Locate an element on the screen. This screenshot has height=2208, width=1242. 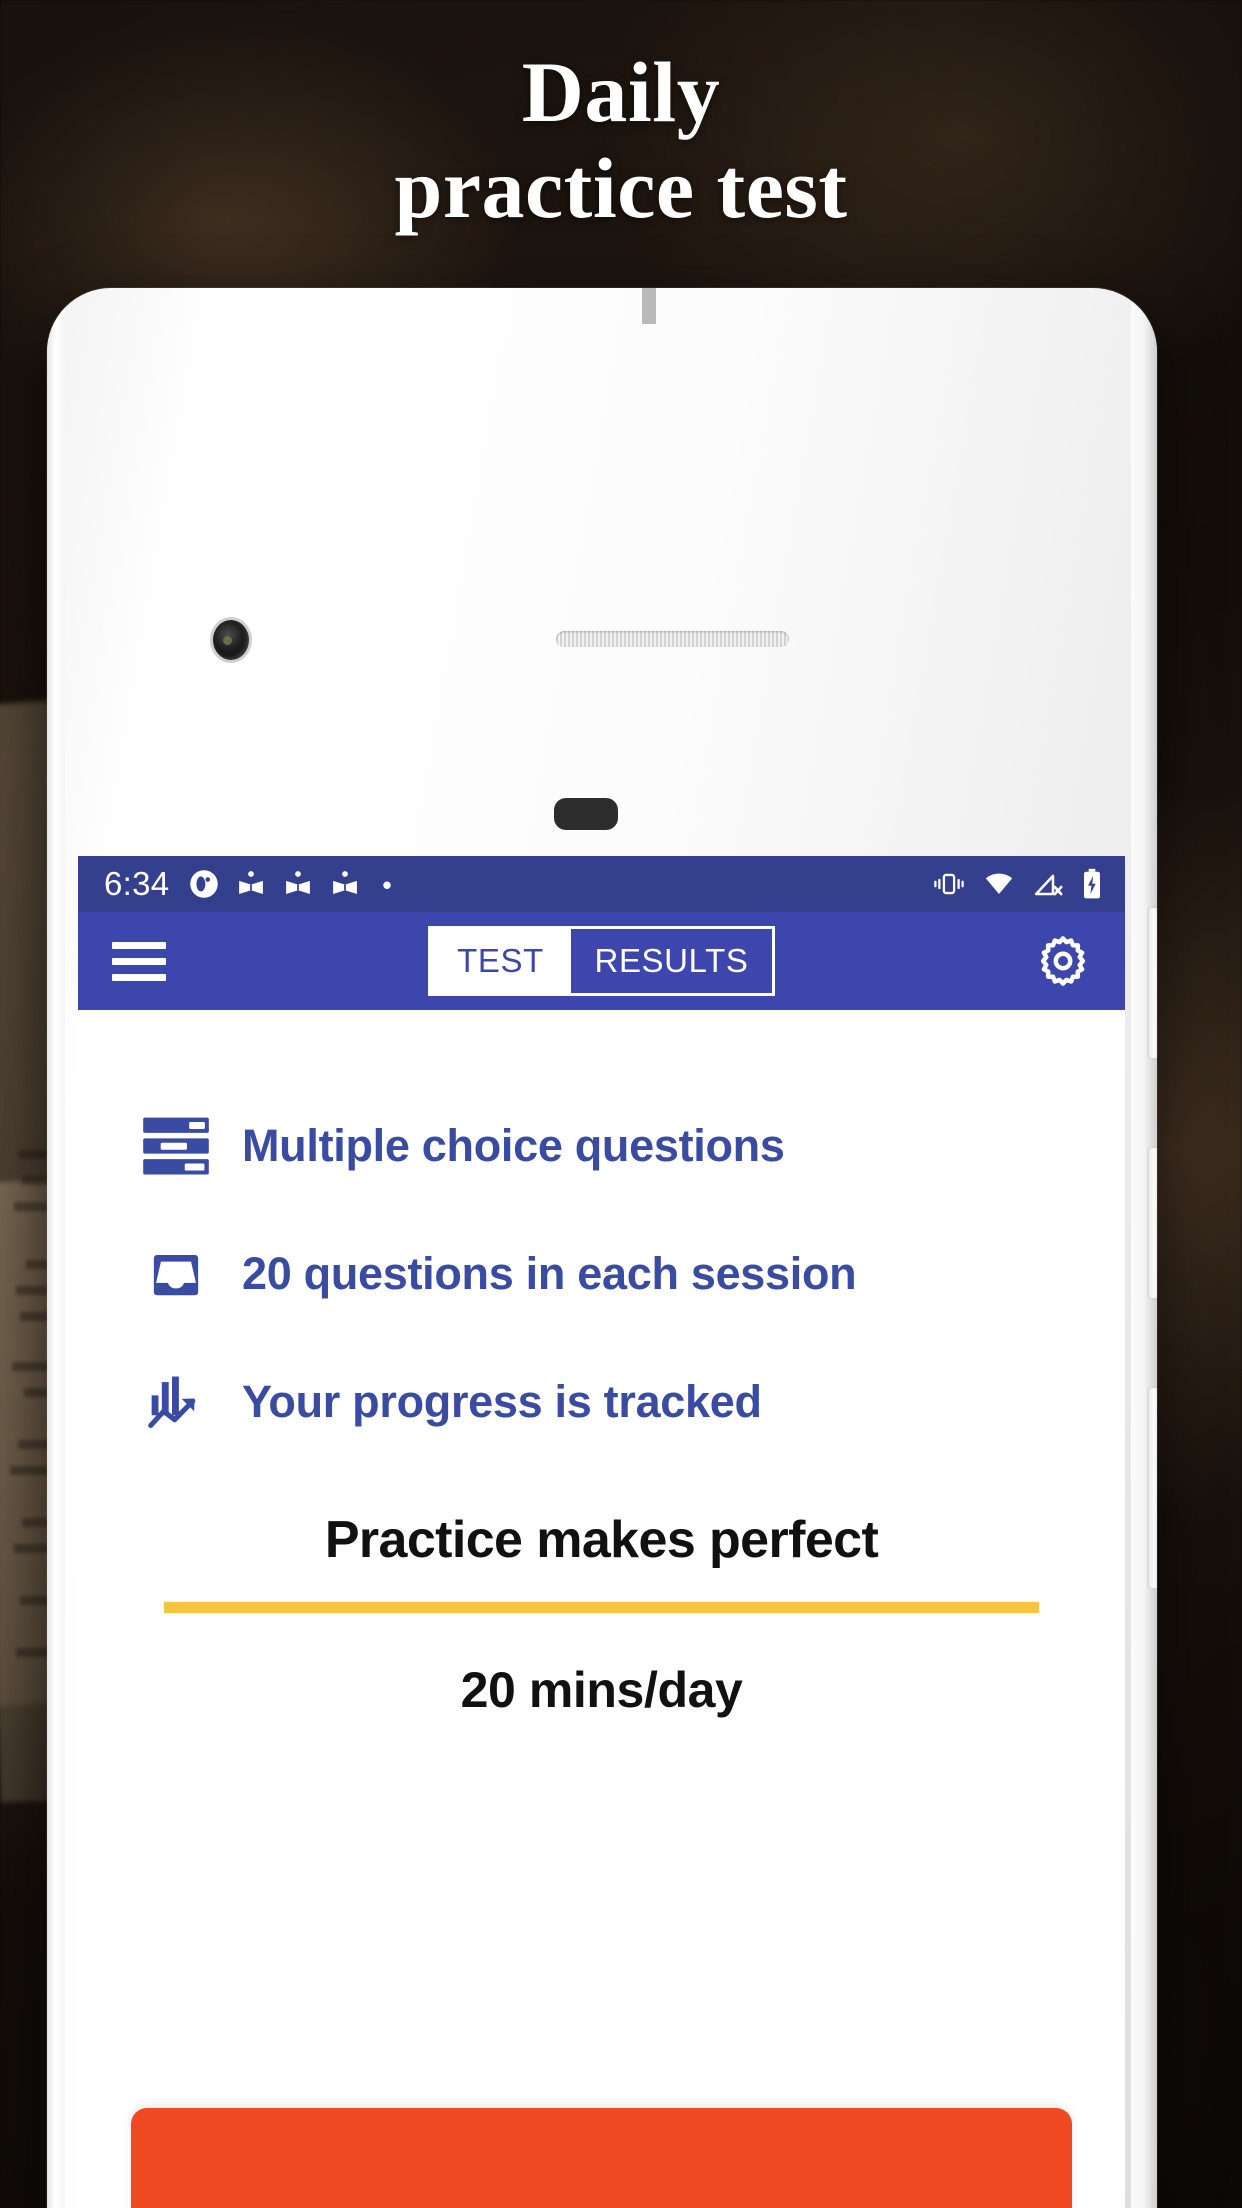
power-button is located at coordinates (1153, 1488).